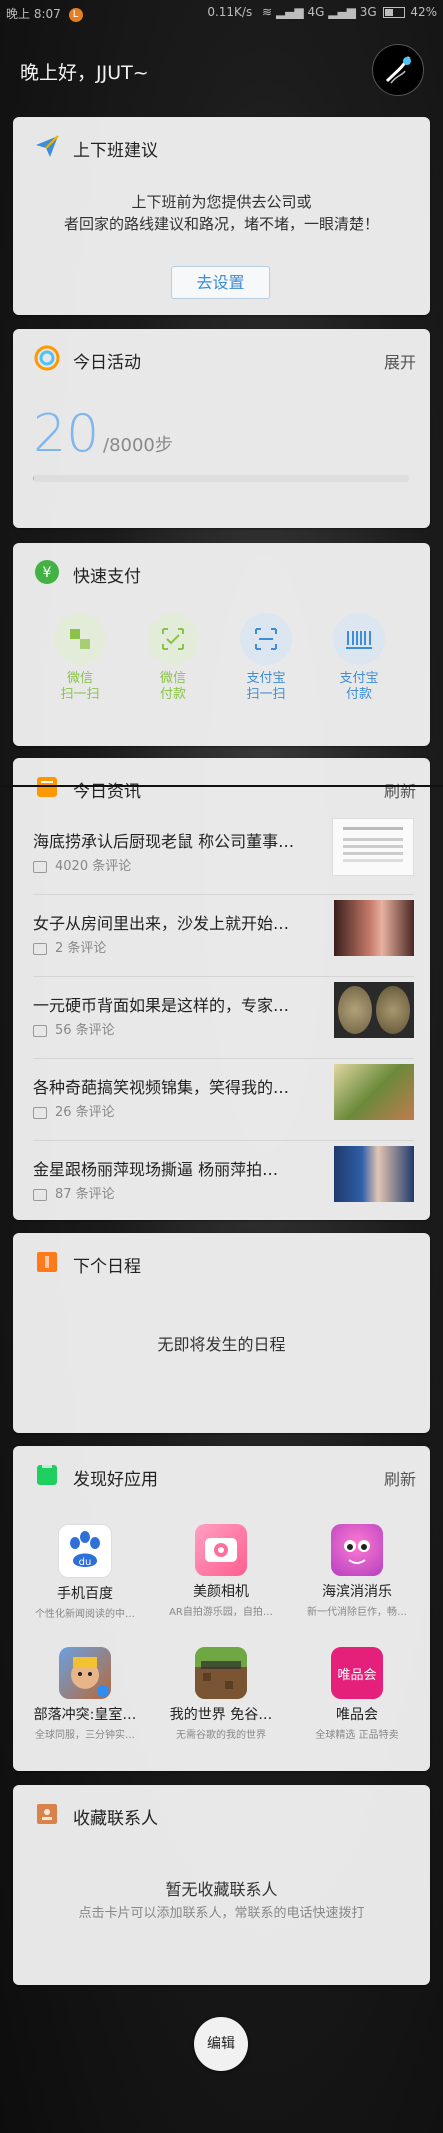 Image resolution: width=443 pixels, height=2133 pixels. Describe the element at coordinates (107, 577) in the screenshot. I see `card-title: 快速支付` at that location.